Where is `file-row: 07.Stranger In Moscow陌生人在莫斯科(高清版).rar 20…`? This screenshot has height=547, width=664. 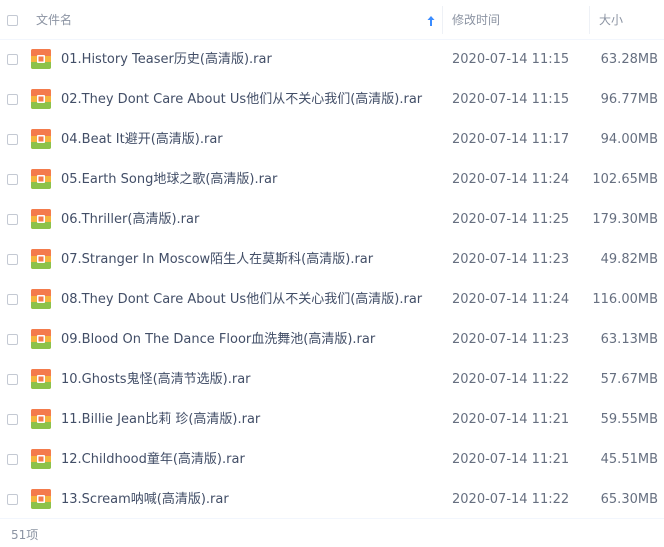 file-row: 07.Stranger In Moscow陌生人在莫斯科(高清版).rar 20… is located at coordinates (332, 260).